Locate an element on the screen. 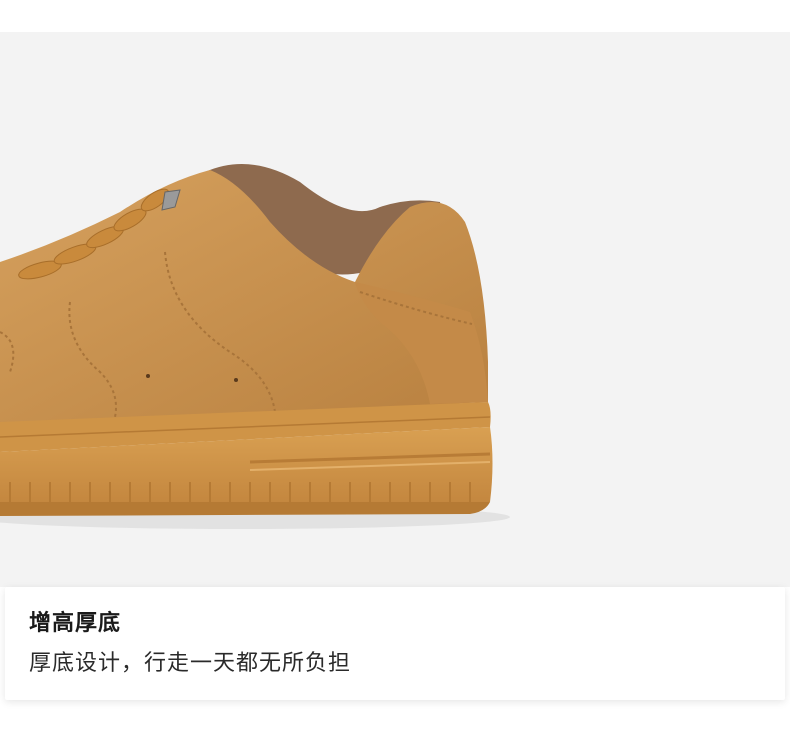 The image size is (790, 748). caption-description: 厚底设计，行走一天都无所负担 is located at coordinates (190, 663).